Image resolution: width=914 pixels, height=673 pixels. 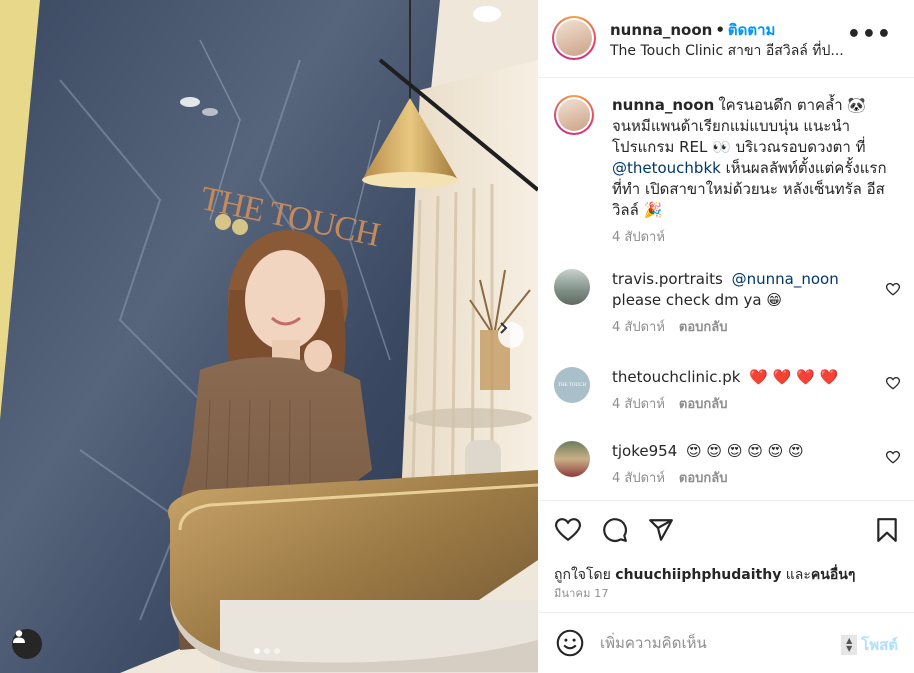 I want to click on liked-by-prefix: ถูกใจโดย, so click(x=585, y=575).